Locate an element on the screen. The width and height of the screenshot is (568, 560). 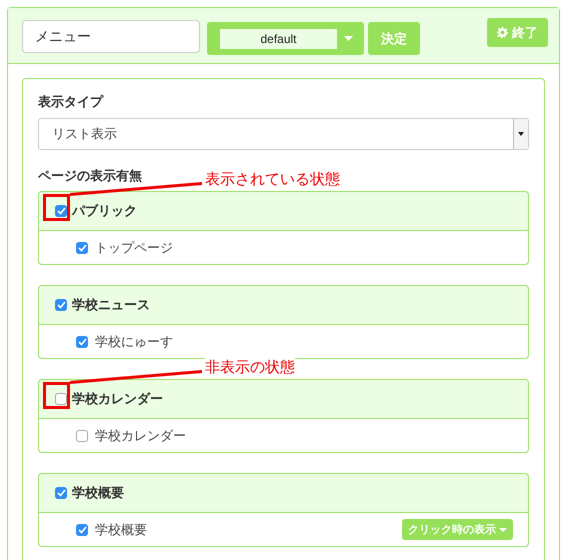
theme-select: default is located at coordinates (285, 38).